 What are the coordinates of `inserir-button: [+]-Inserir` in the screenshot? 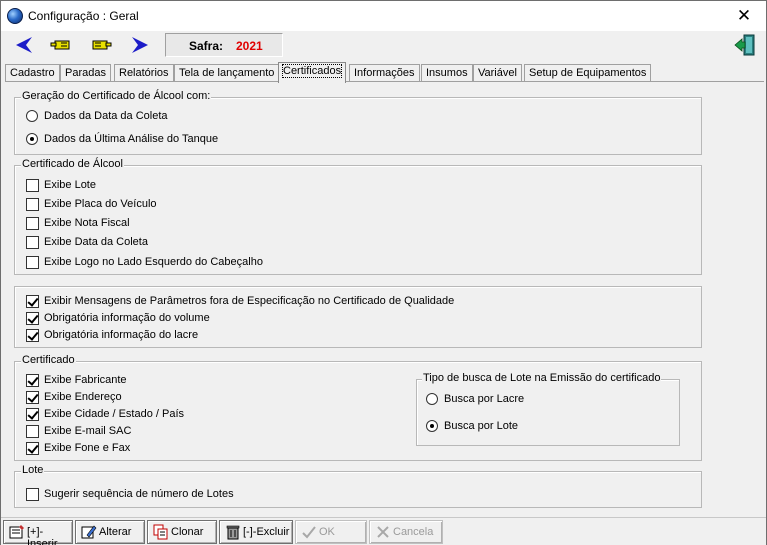 It's located at (38, 532).